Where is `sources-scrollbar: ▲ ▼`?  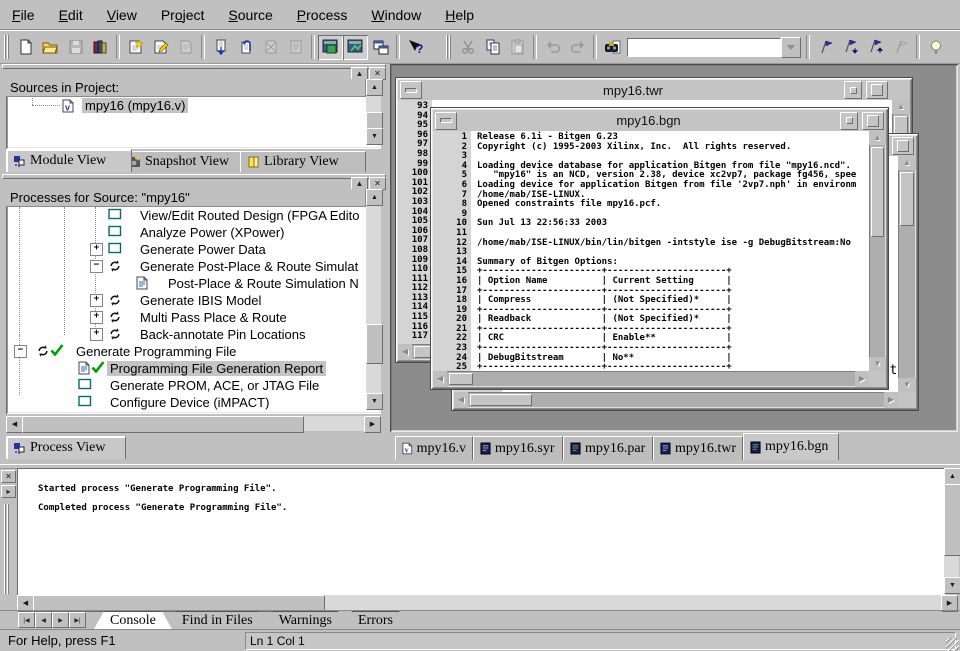 sources-scrollbar: ▲ ▼ is located at coordinates (374, 112).